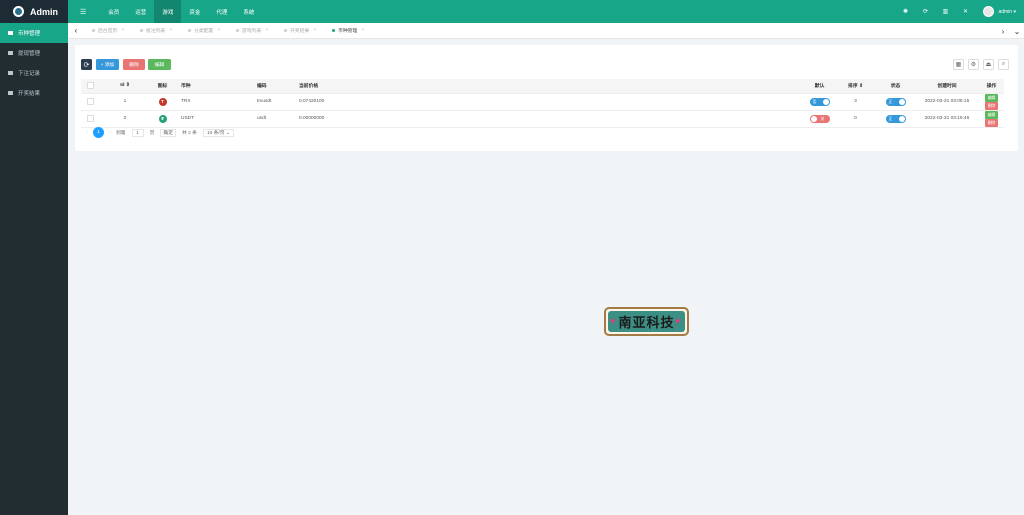  I want to click on next-page-button: ›, so click(110, 132).